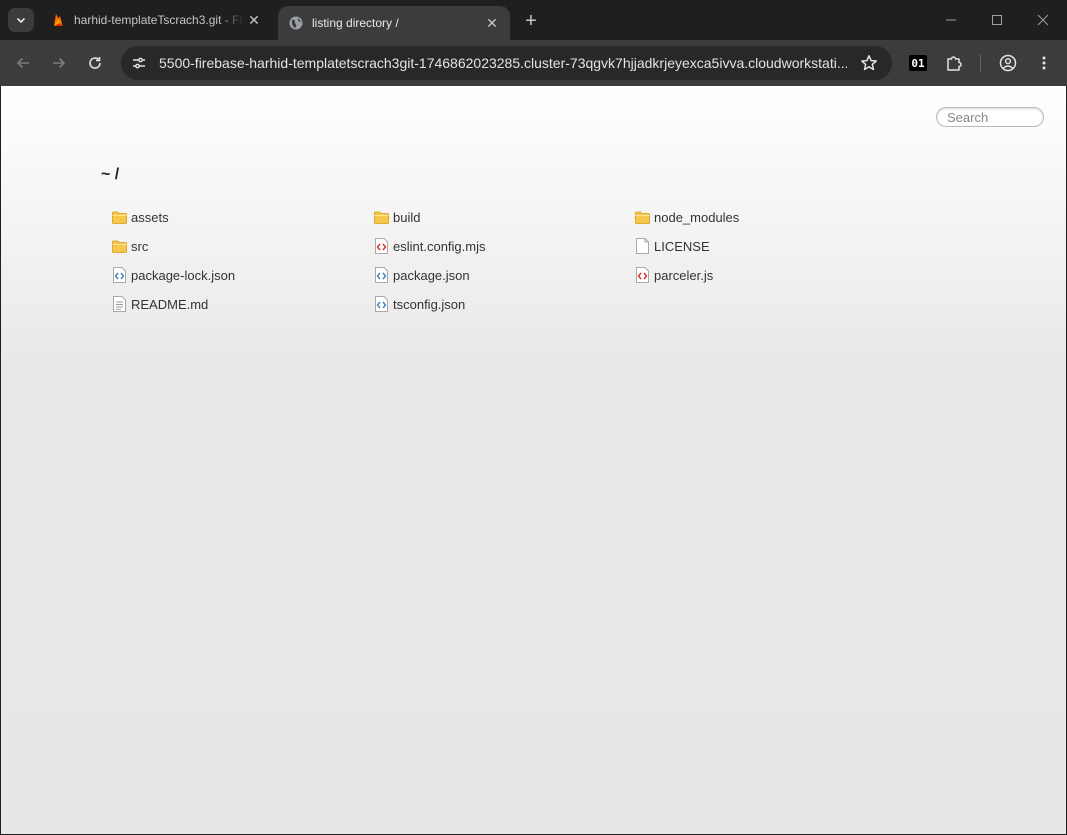  What do you see at coordinates (110, 174) in the screenshot?
I see `directory-path: ~ /` at bounding box center [110, 174].